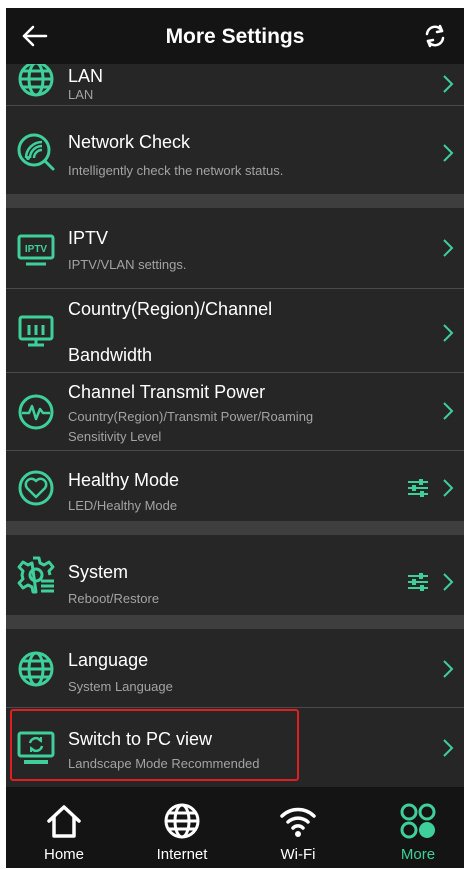  What do you see at coordinates (36, 488) in the screenshot?
I see `heart-icon` at bounding box center [36, 488].